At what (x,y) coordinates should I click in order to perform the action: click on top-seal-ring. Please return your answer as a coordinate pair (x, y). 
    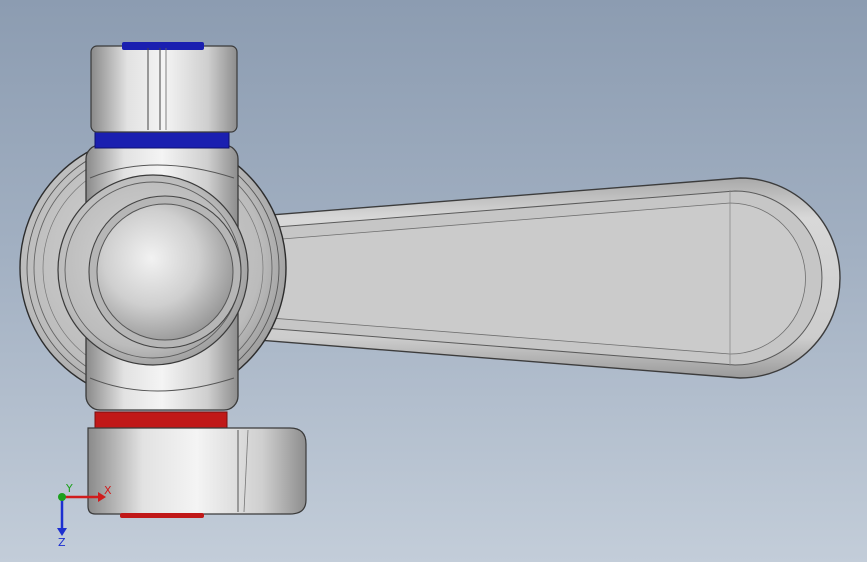
    Looking at the image, I should click on (162, 139).